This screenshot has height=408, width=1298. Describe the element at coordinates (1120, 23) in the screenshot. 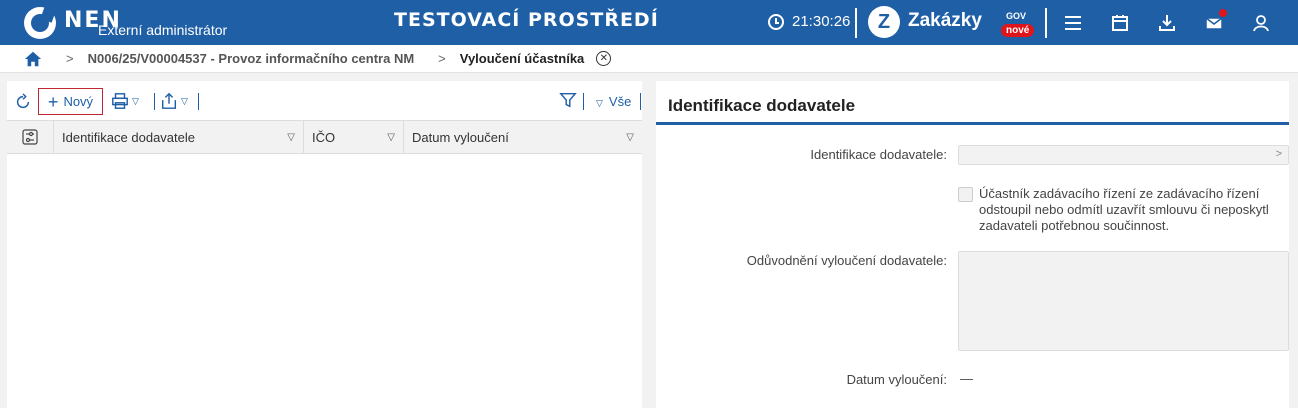

I see `calendar-icon` at that location.